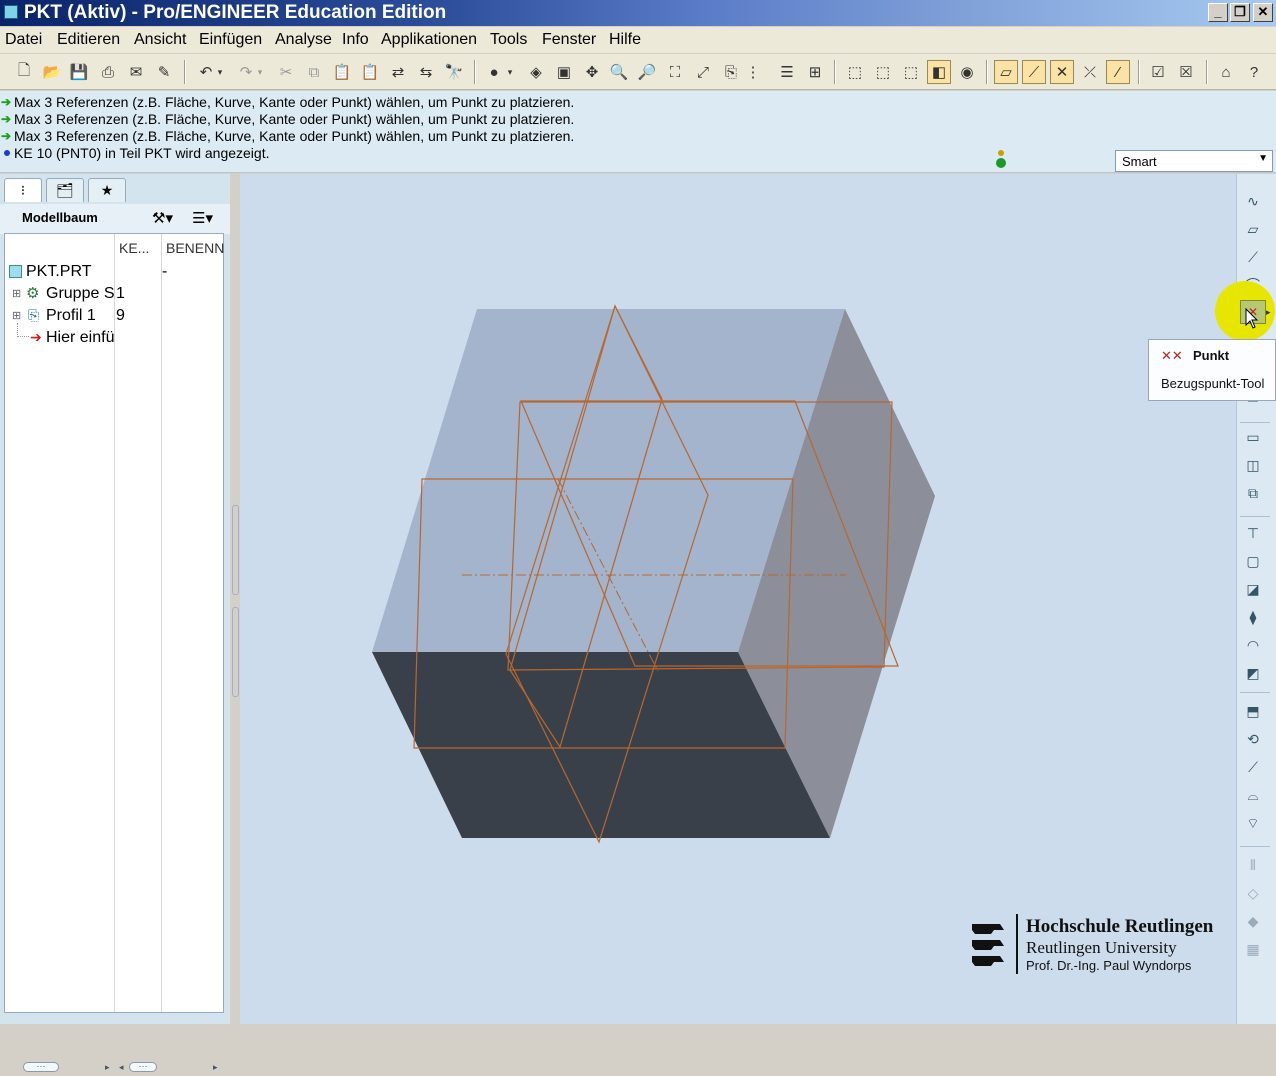 The image size is (1276, 1076). What do you see at coordinates (193, 248) in the screenshot?
I see `column-header-name: BENENN` at bounding box center [193, 248].